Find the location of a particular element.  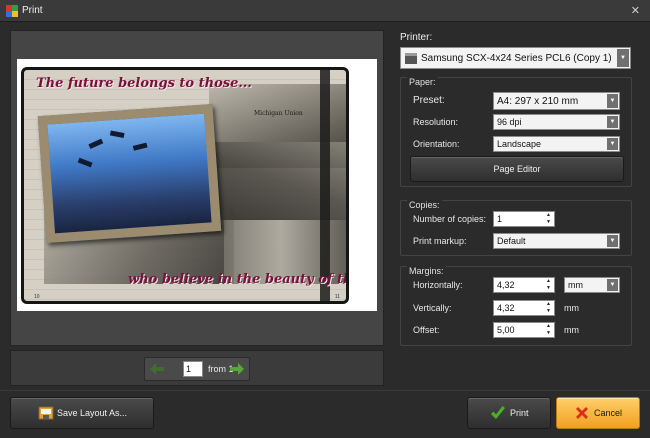

page-number-input is located at coordinates (193, 369).